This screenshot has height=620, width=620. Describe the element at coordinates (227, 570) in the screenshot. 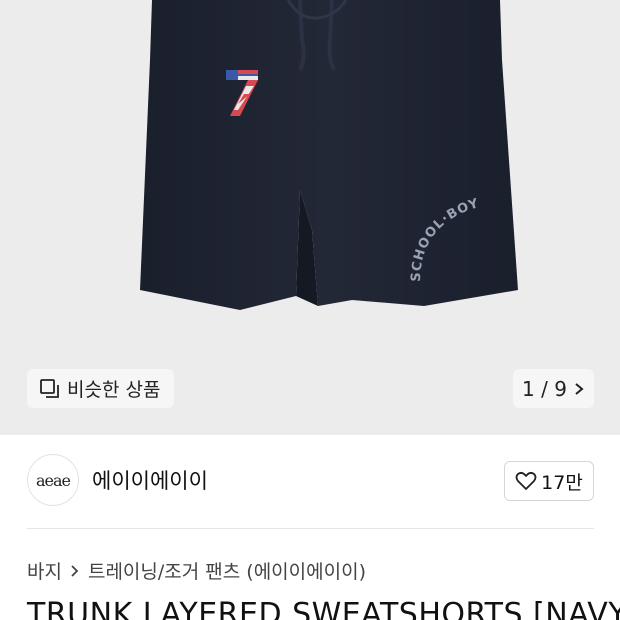

I see `breadcrumb-item-subcategory: 트레이닝/조거 팬츠 (에이이에이이)` at that location.